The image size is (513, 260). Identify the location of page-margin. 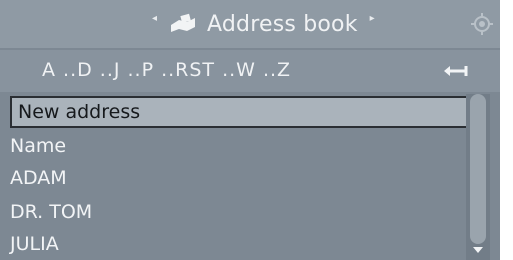
(506, 130).